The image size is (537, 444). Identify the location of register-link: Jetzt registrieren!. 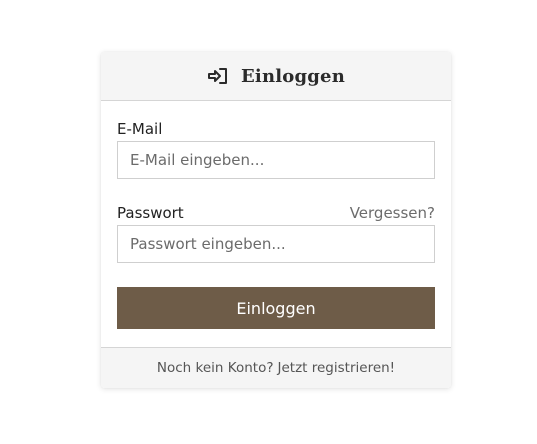
(337, 368).